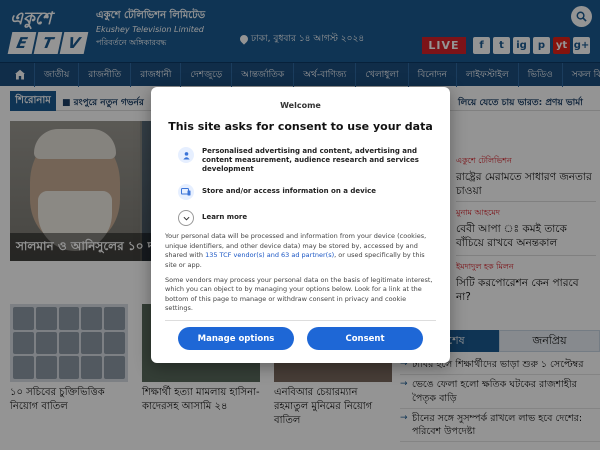 This screenshot has height=450, width=600. I want to click on vendors-link: 135 TCF vendor(s) and 63 ad partner(s), so click(269, 255).